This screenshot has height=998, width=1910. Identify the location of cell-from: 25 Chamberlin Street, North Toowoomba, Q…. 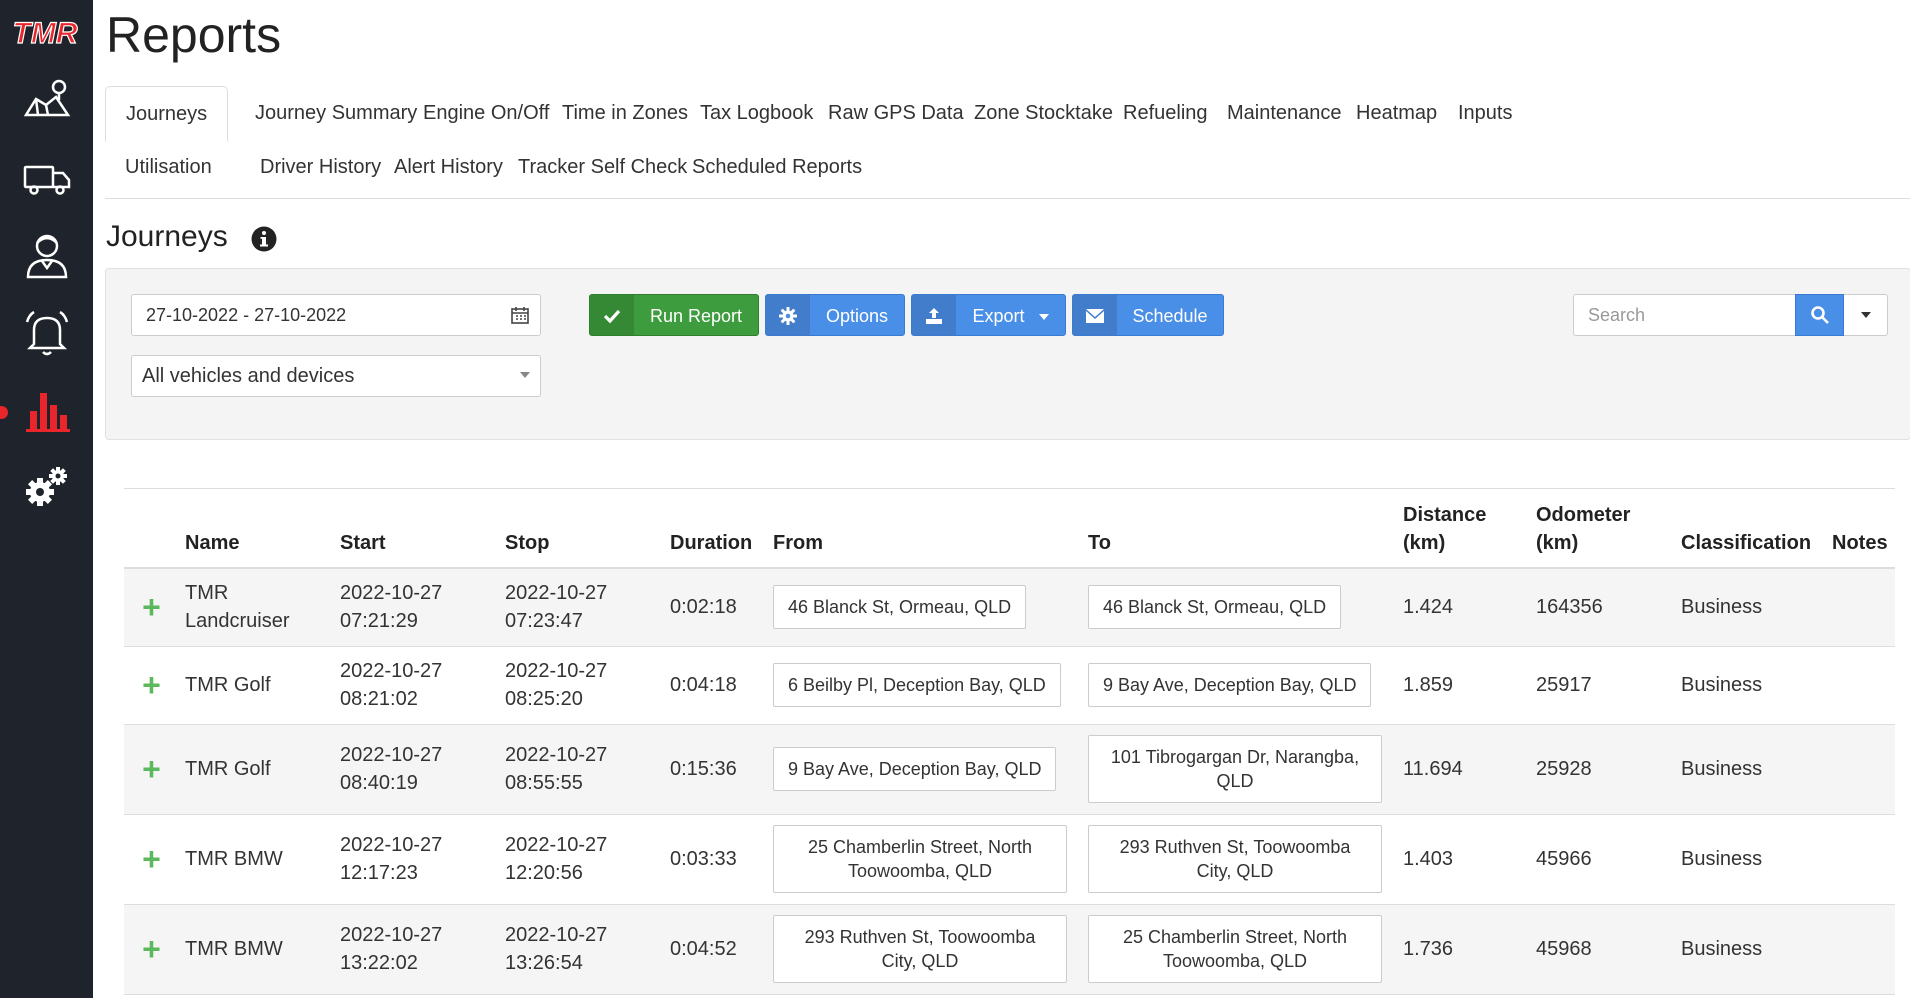
(924, 859).